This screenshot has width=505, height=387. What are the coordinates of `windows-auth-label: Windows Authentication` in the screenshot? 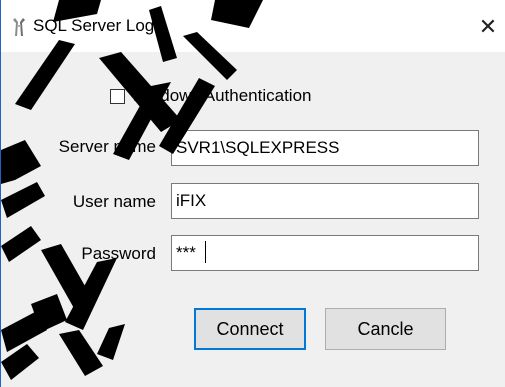 It's located at (221, 96).